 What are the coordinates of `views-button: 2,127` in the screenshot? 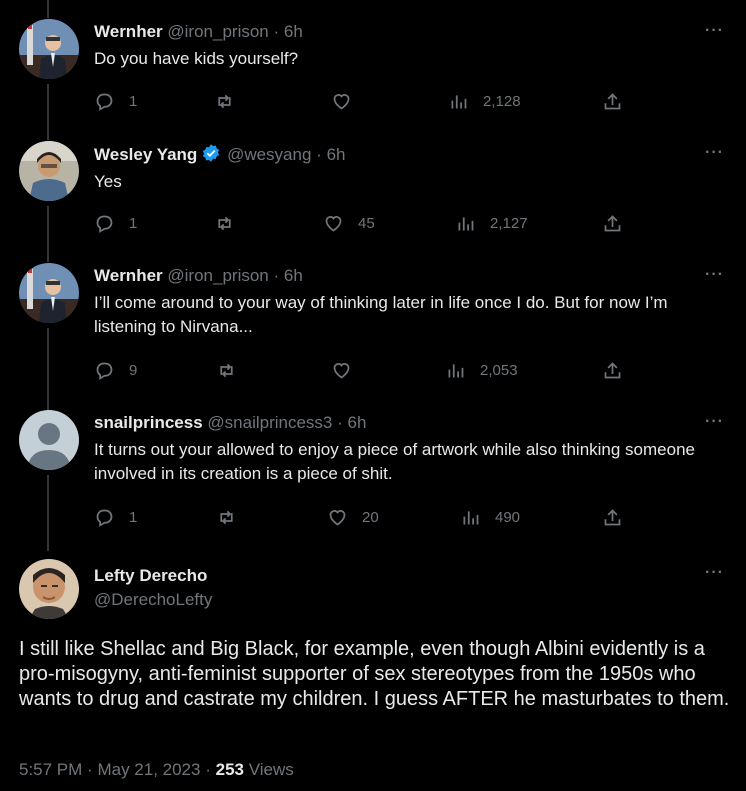 It's located at (491, 223).